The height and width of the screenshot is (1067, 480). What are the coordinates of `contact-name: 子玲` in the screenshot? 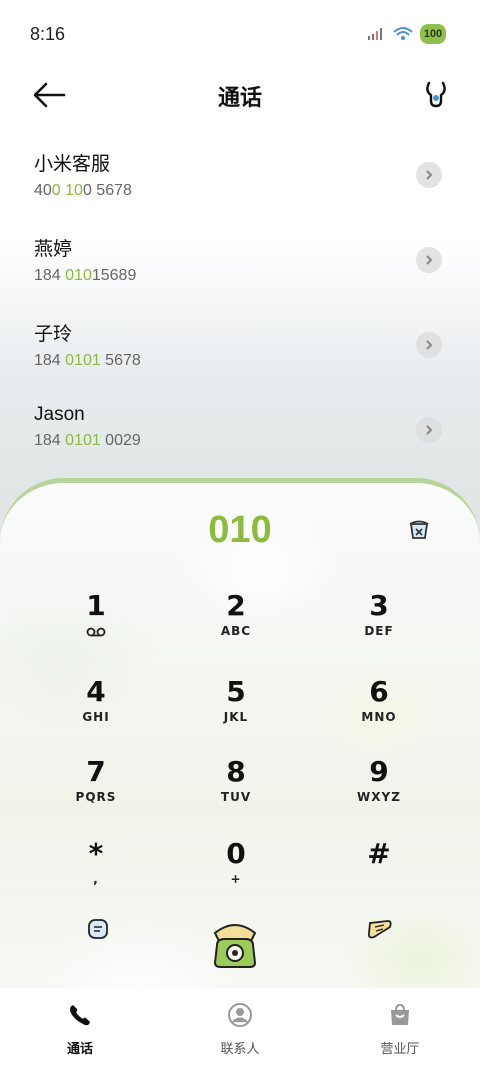 It's located at (53, 334).